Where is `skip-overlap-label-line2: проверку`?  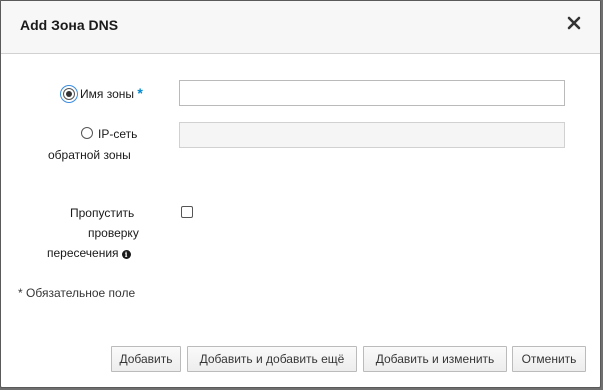
skip-overlap-label-line2: проверку is located at coordinates (113, 233).